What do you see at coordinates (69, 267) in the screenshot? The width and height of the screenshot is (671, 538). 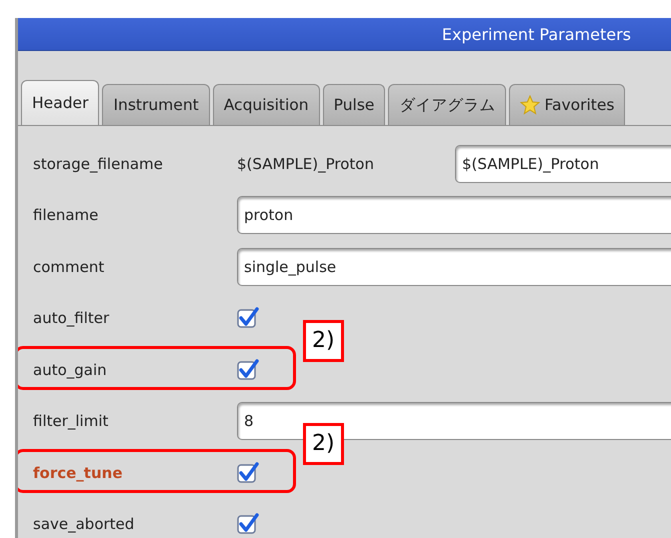 I see `parameter-label: comment` at bounding box center [69, 267].